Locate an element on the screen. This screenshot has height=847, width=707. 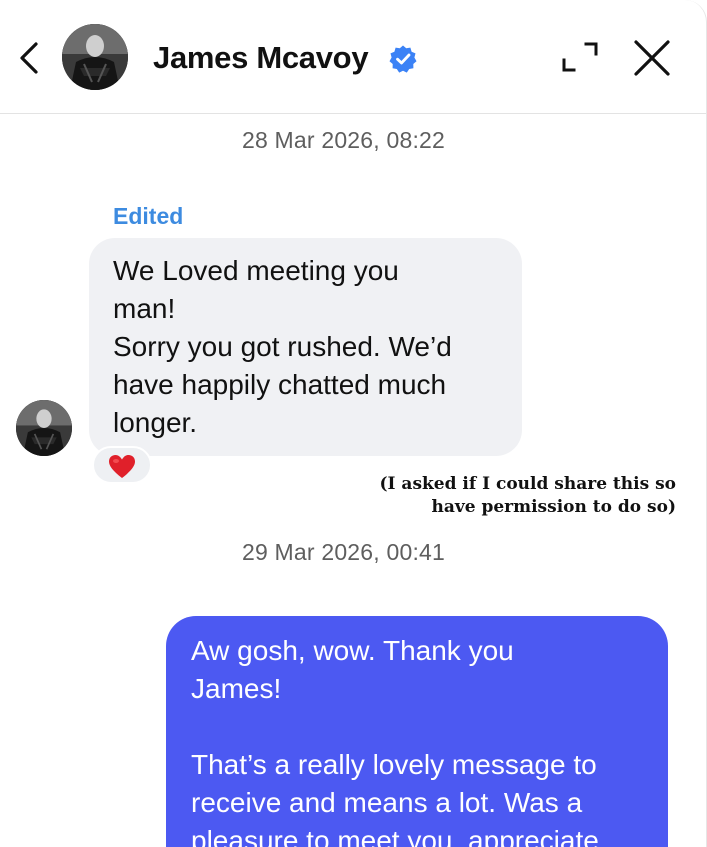
close-icon is located at coordinates (652, 58).